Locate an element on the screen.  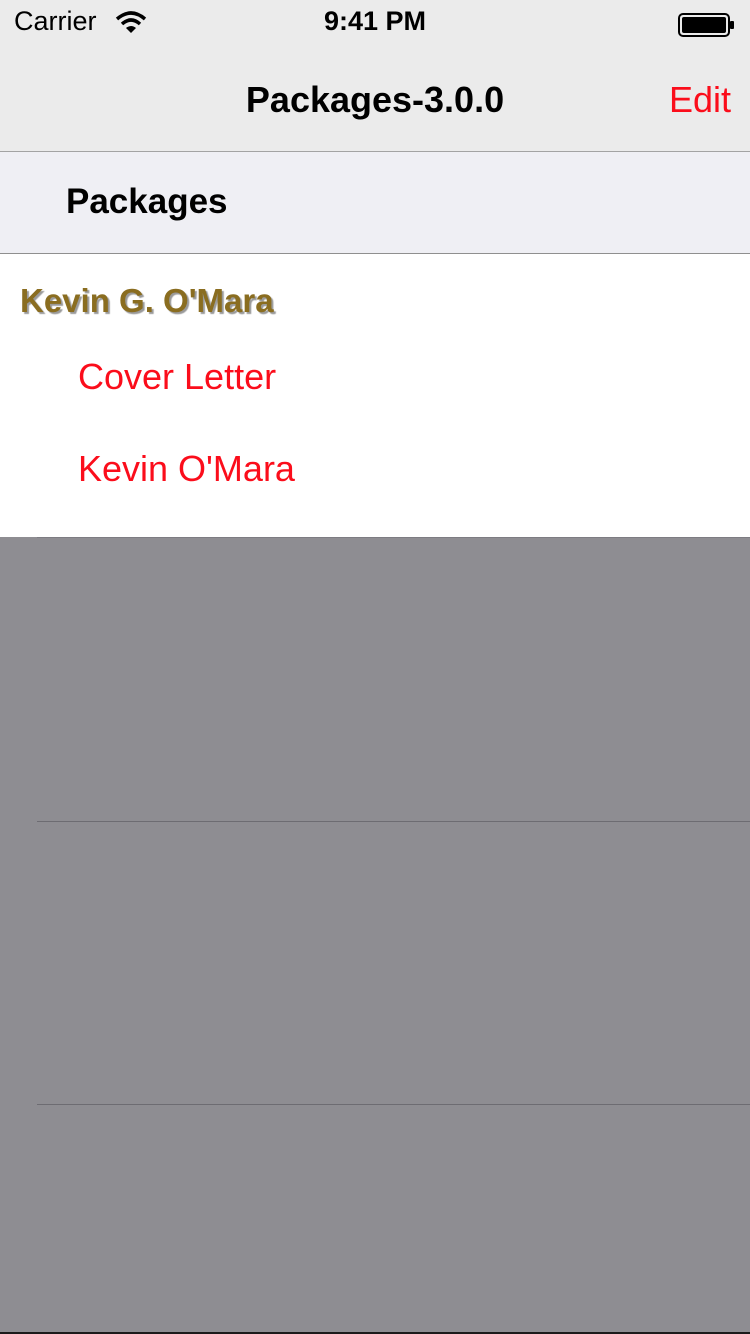
status-bar: Carrier 9:41 PM is located at coordinates (375, 20).